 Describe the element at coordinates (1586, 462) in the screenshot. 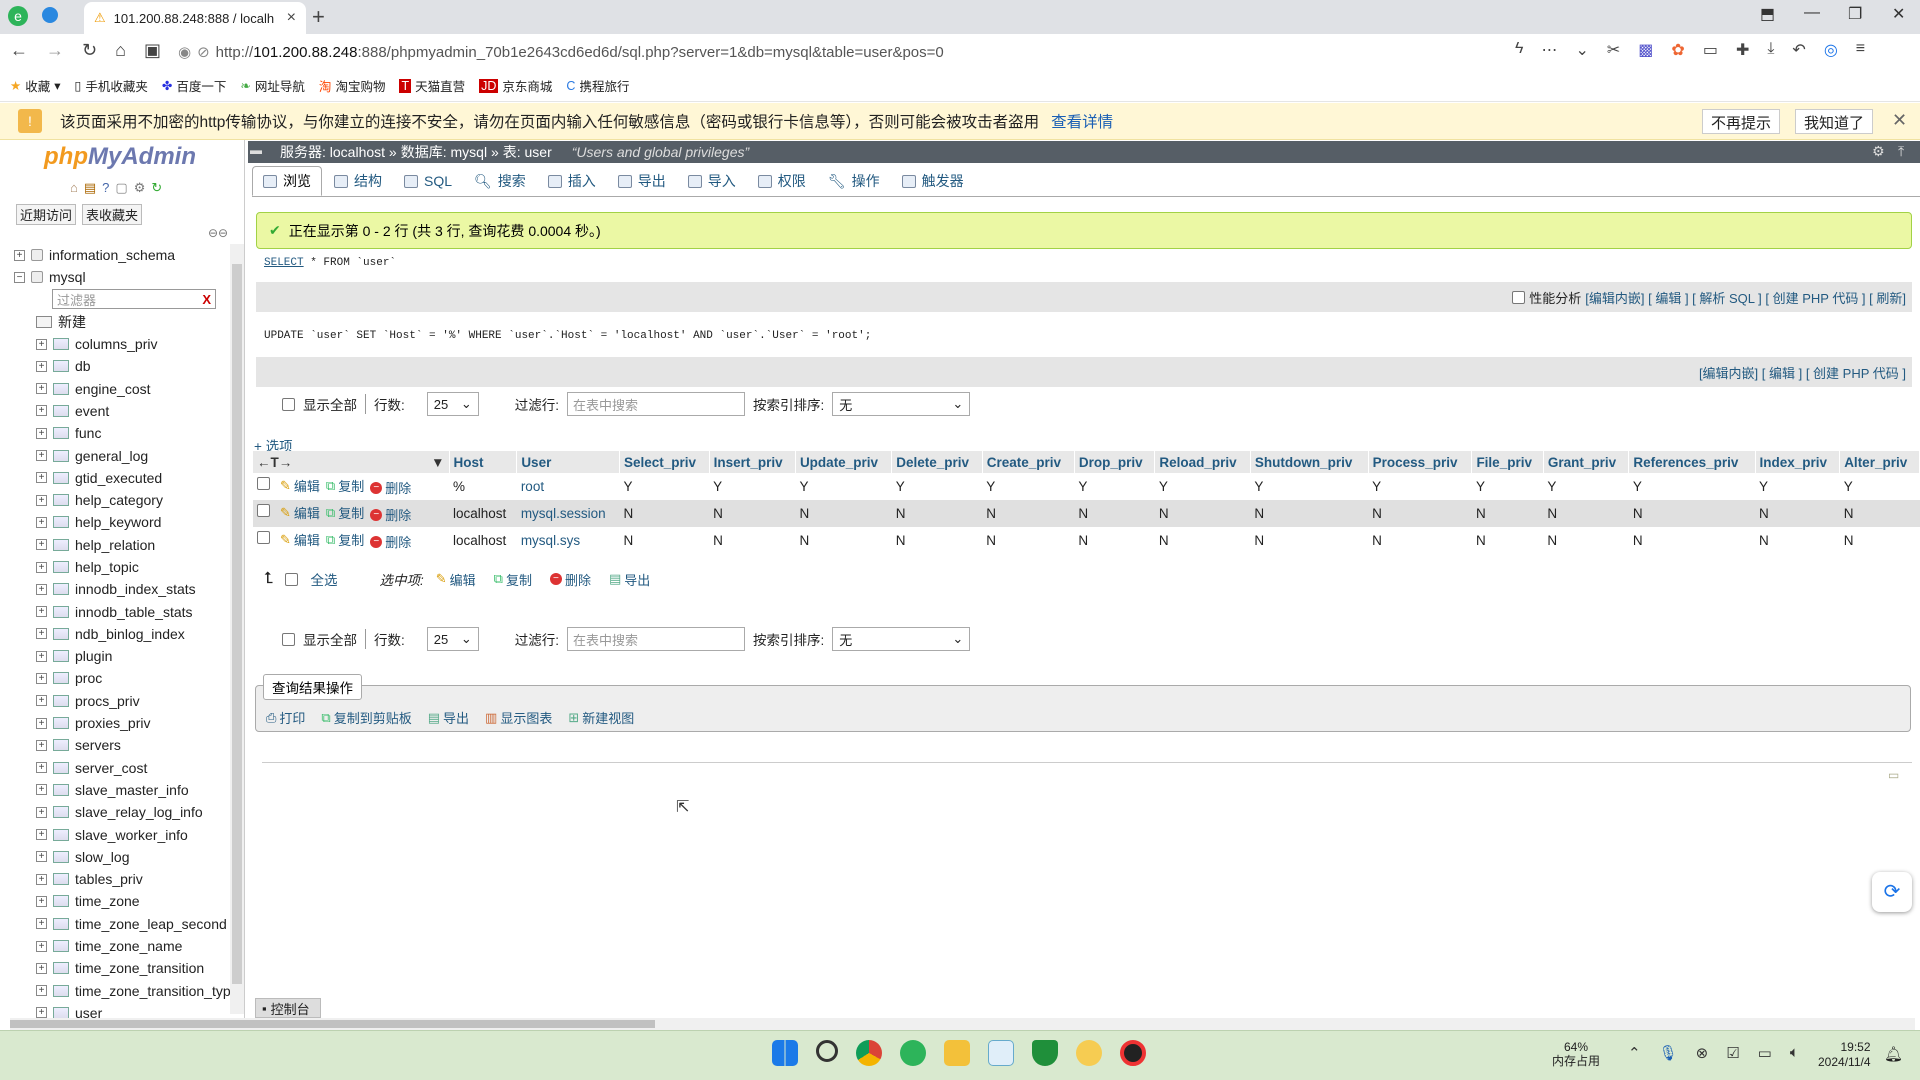

I see `col-grant-priv: Grant_priv` at that location.